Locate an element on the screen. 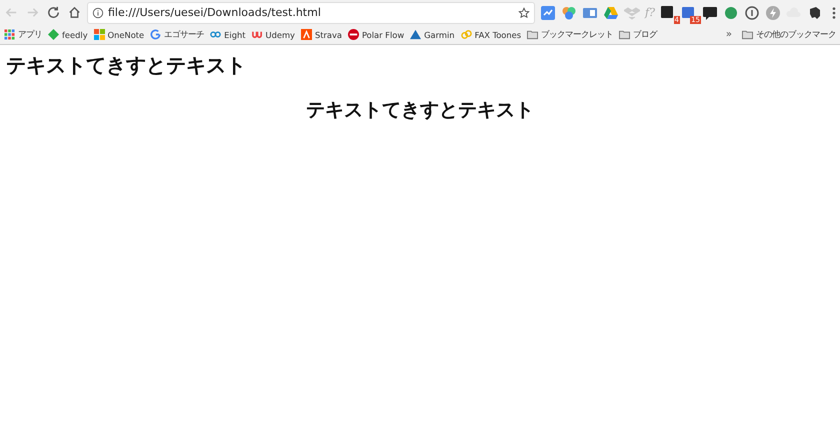 This screenshot has width=840, height=442. bookmark-item: FAX Toones is located at coordinates (491, 34).